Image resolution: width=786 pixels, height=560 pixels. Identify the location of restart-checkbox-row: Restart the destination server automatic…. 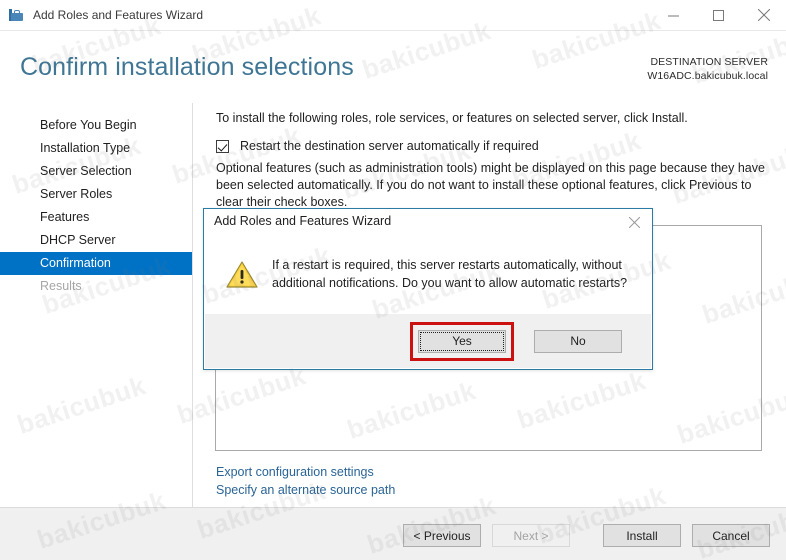
(377, 146).